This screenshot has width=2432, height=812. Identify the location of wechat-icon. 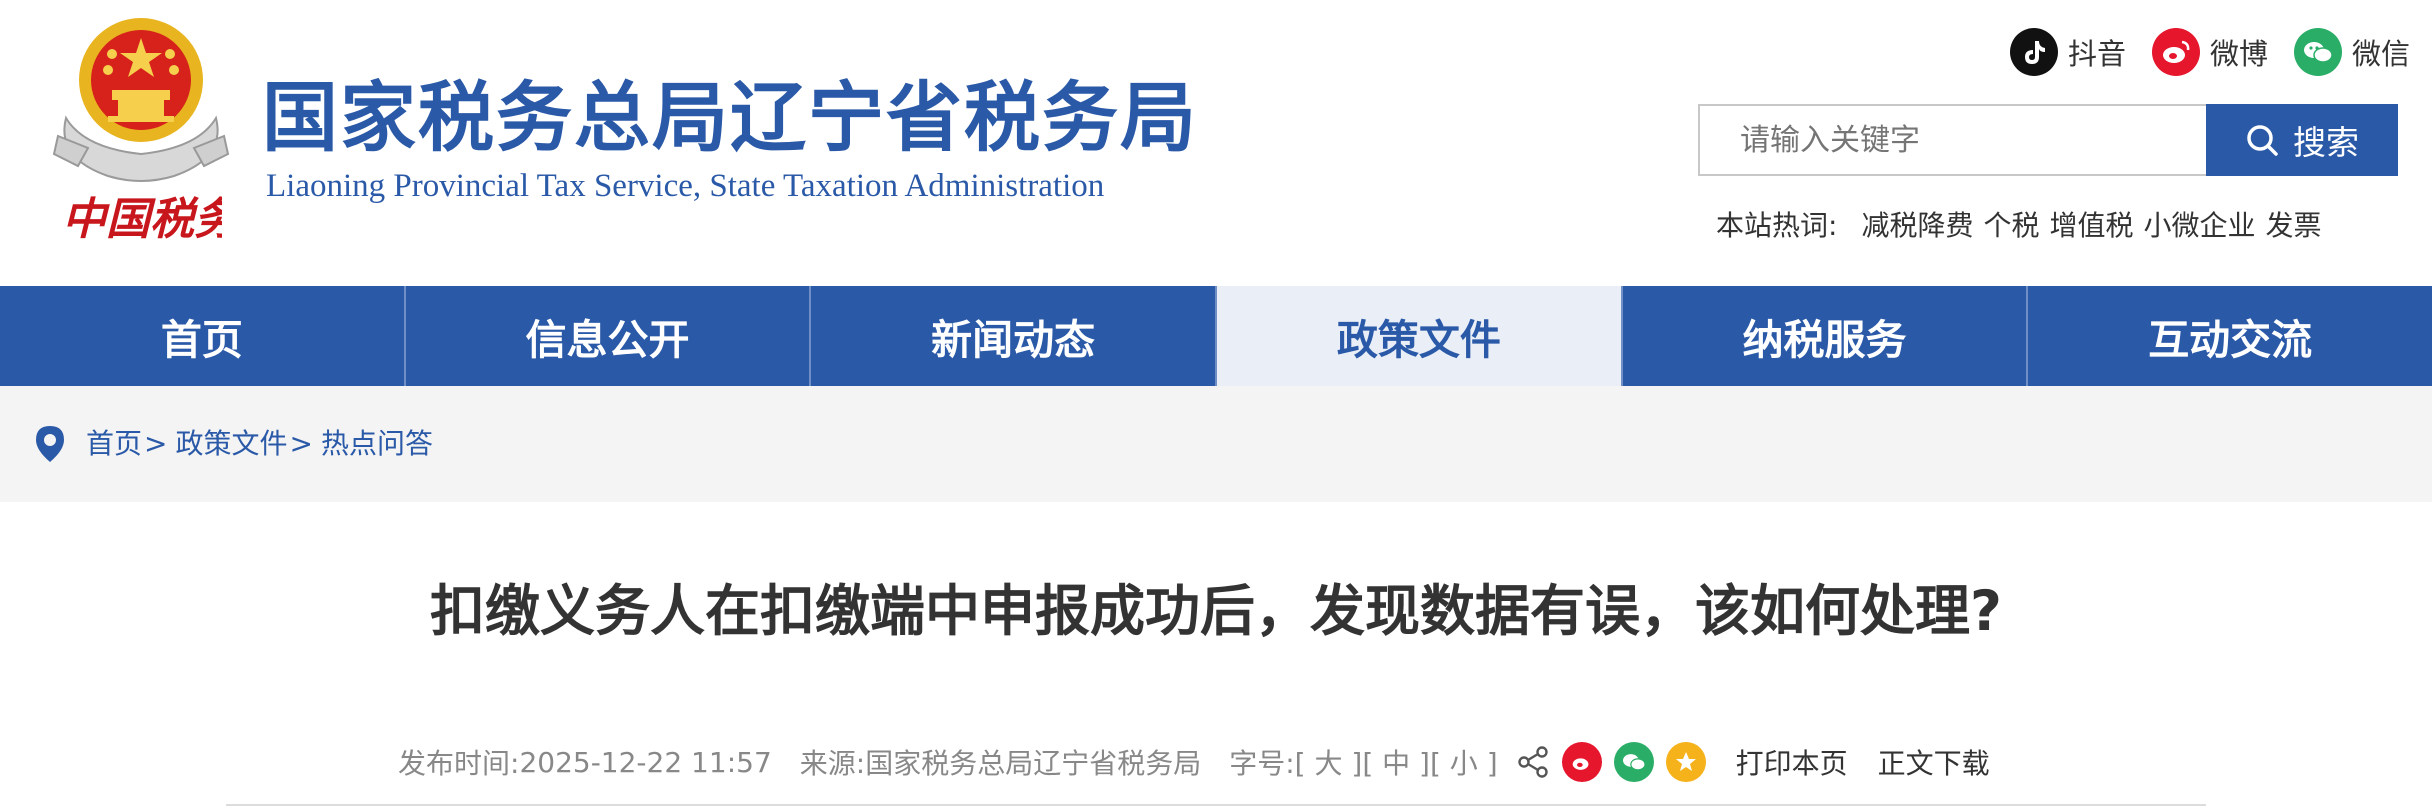
(2318, 52).